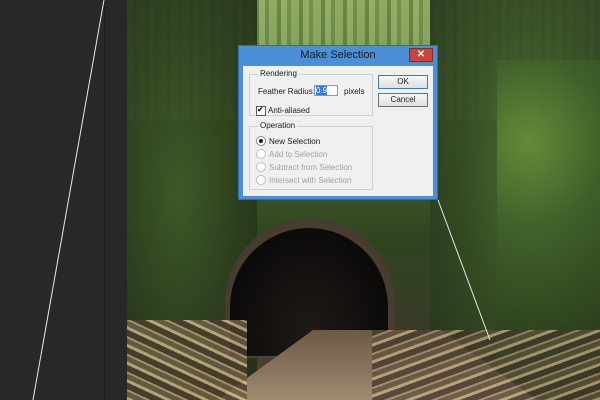 Image resolution: width=600 pixels, height=400 pixels. Describe the element at coordinates (278, 126) in the screenshot. I see `operation-legend: Operation` at that location.